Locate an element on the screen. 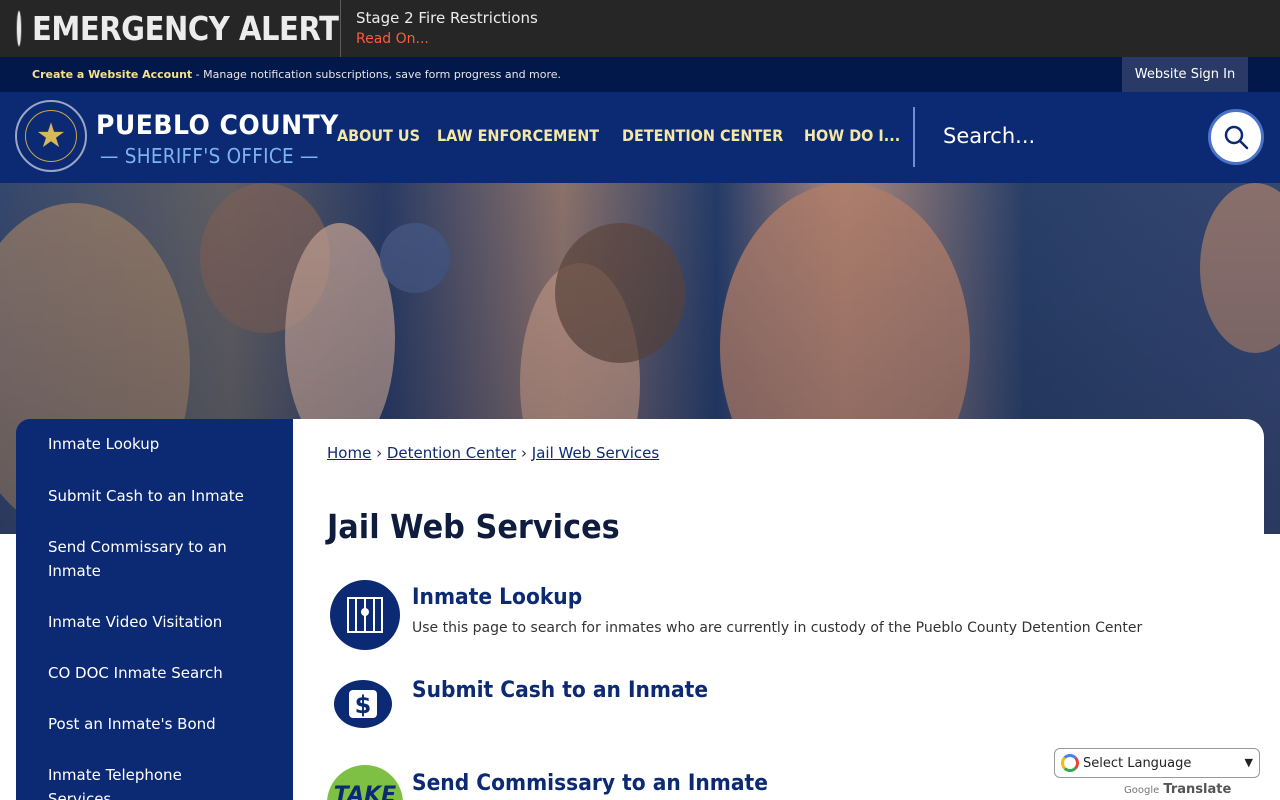 This screenshot has width=1280, height=800. google-g-icon is located at coordinates (1070, 763).